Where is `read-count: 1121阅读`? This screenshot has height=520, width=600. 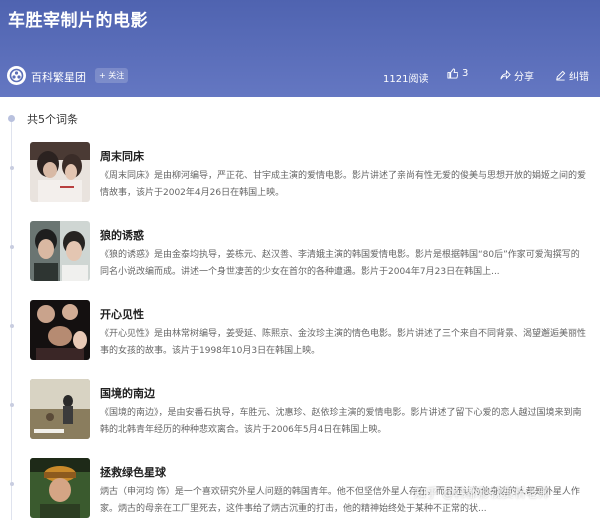 read-count: 1121阅读 is located at coordinates (406, 79).